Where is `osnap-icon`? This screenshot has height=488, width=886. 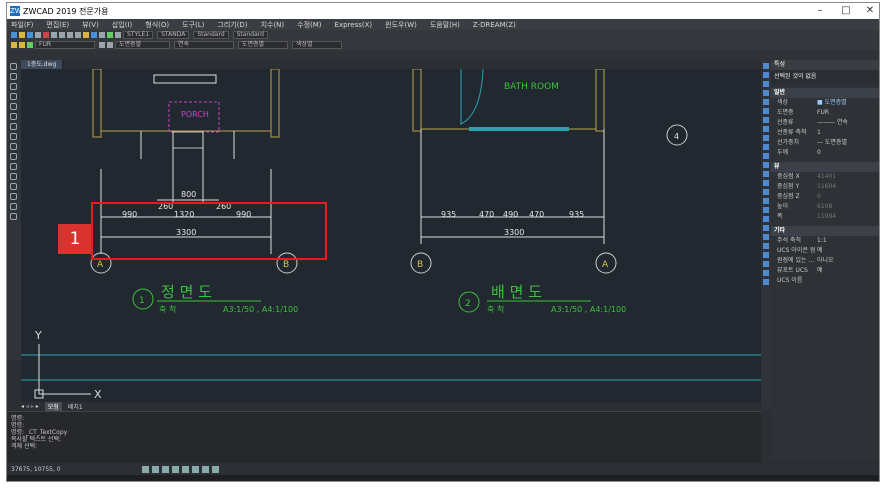
osnap-icon is located at coordinates (185, 469).